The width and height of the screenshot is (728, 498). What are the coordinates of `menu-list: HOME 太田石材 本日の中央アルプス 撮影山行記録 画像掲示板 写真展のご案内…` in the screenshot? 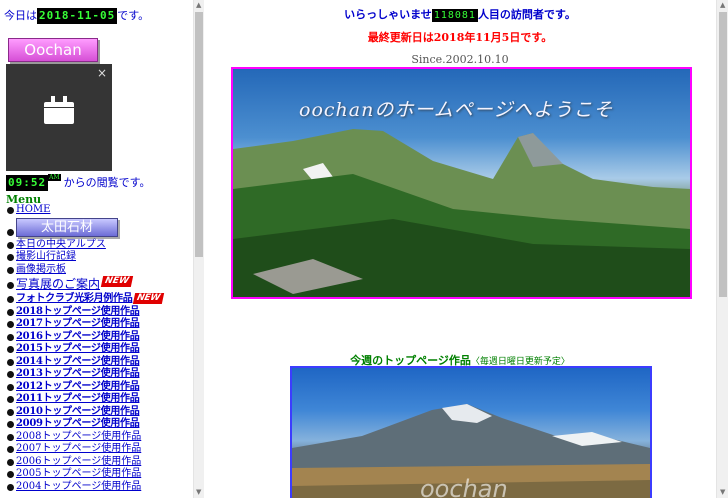 It's located at (98, 348).